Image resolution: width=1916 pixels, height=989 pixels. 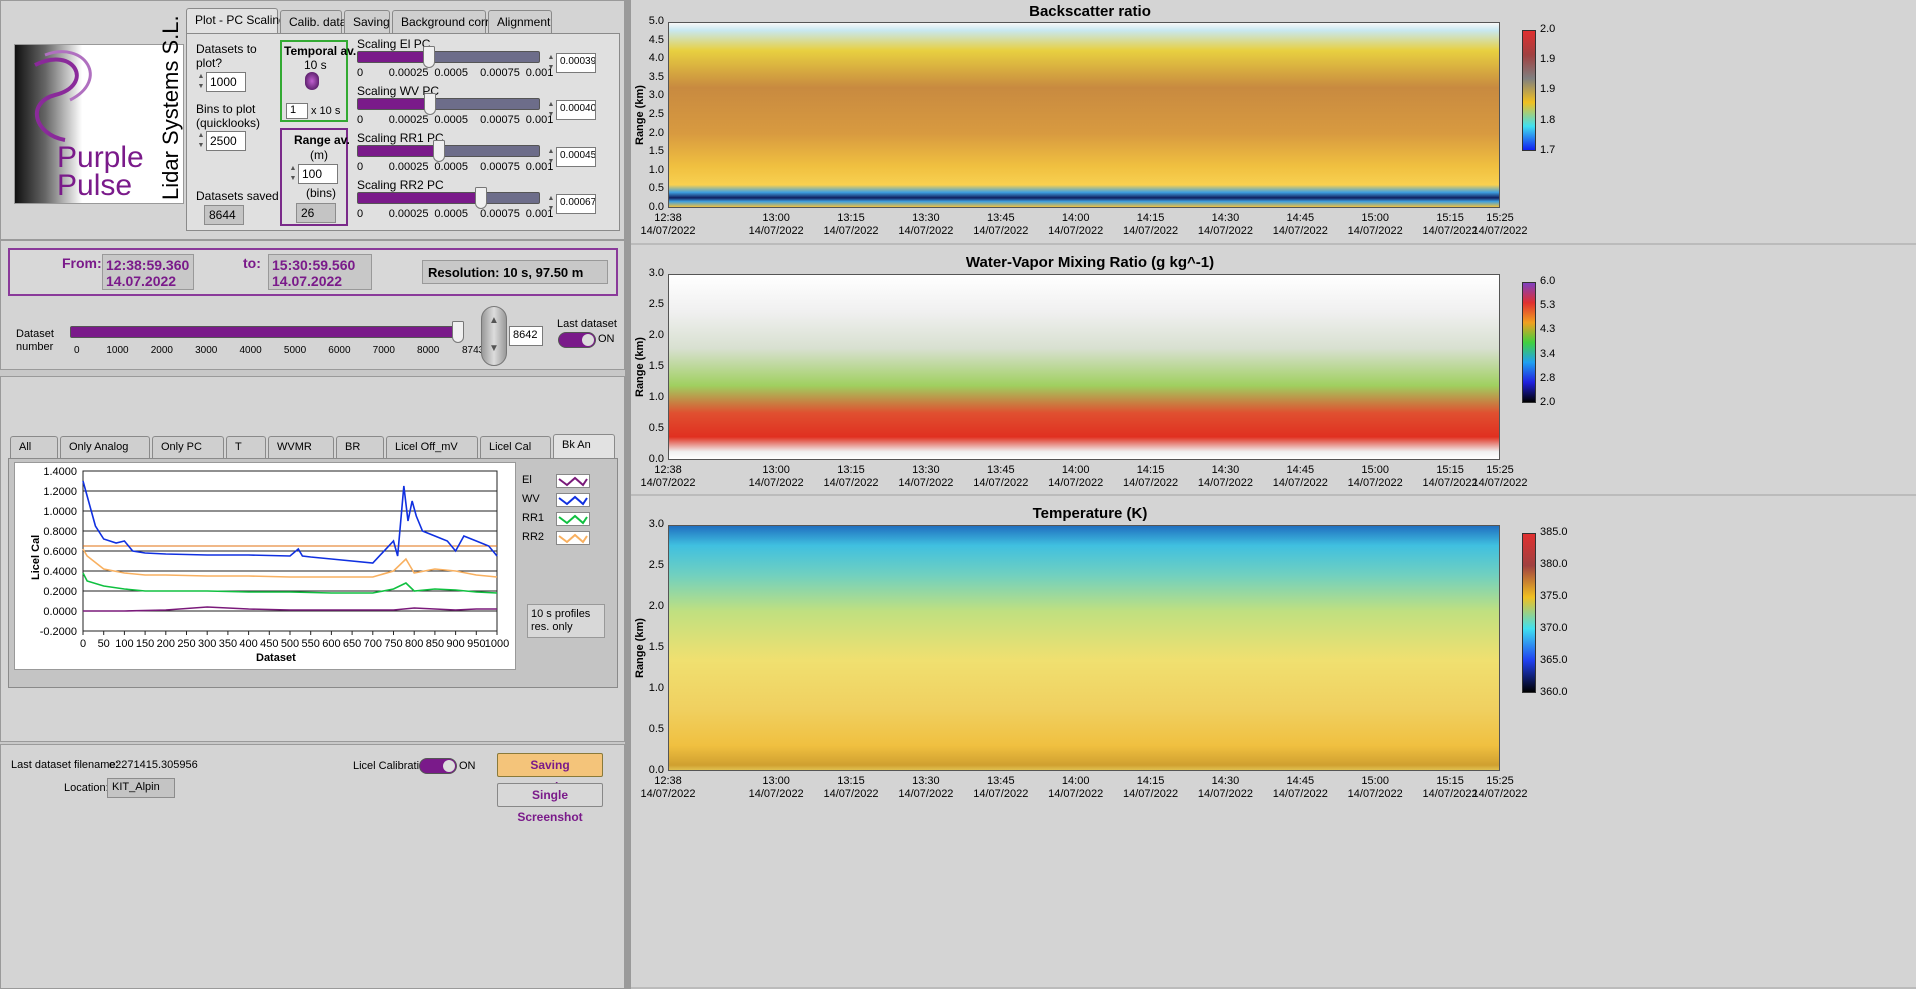 I want to click on tab-graph-br: BR, so click(x=360, y=448).